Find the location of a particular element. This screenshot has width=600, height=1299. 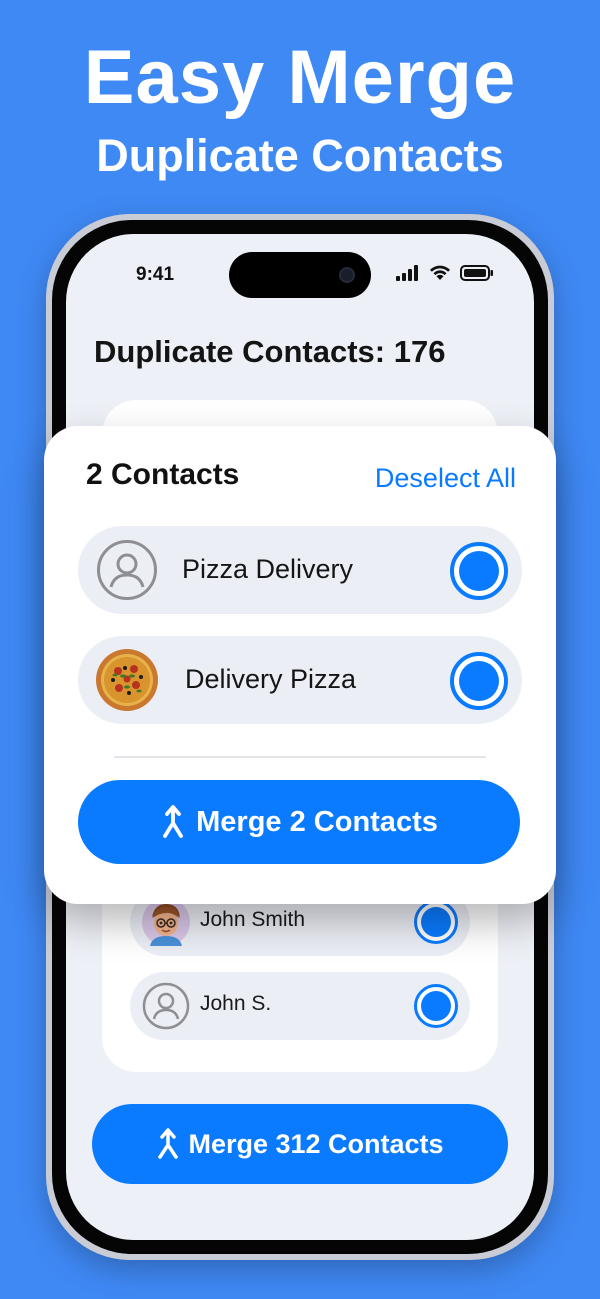

dynamic-island is located at coordinates (300, 275).